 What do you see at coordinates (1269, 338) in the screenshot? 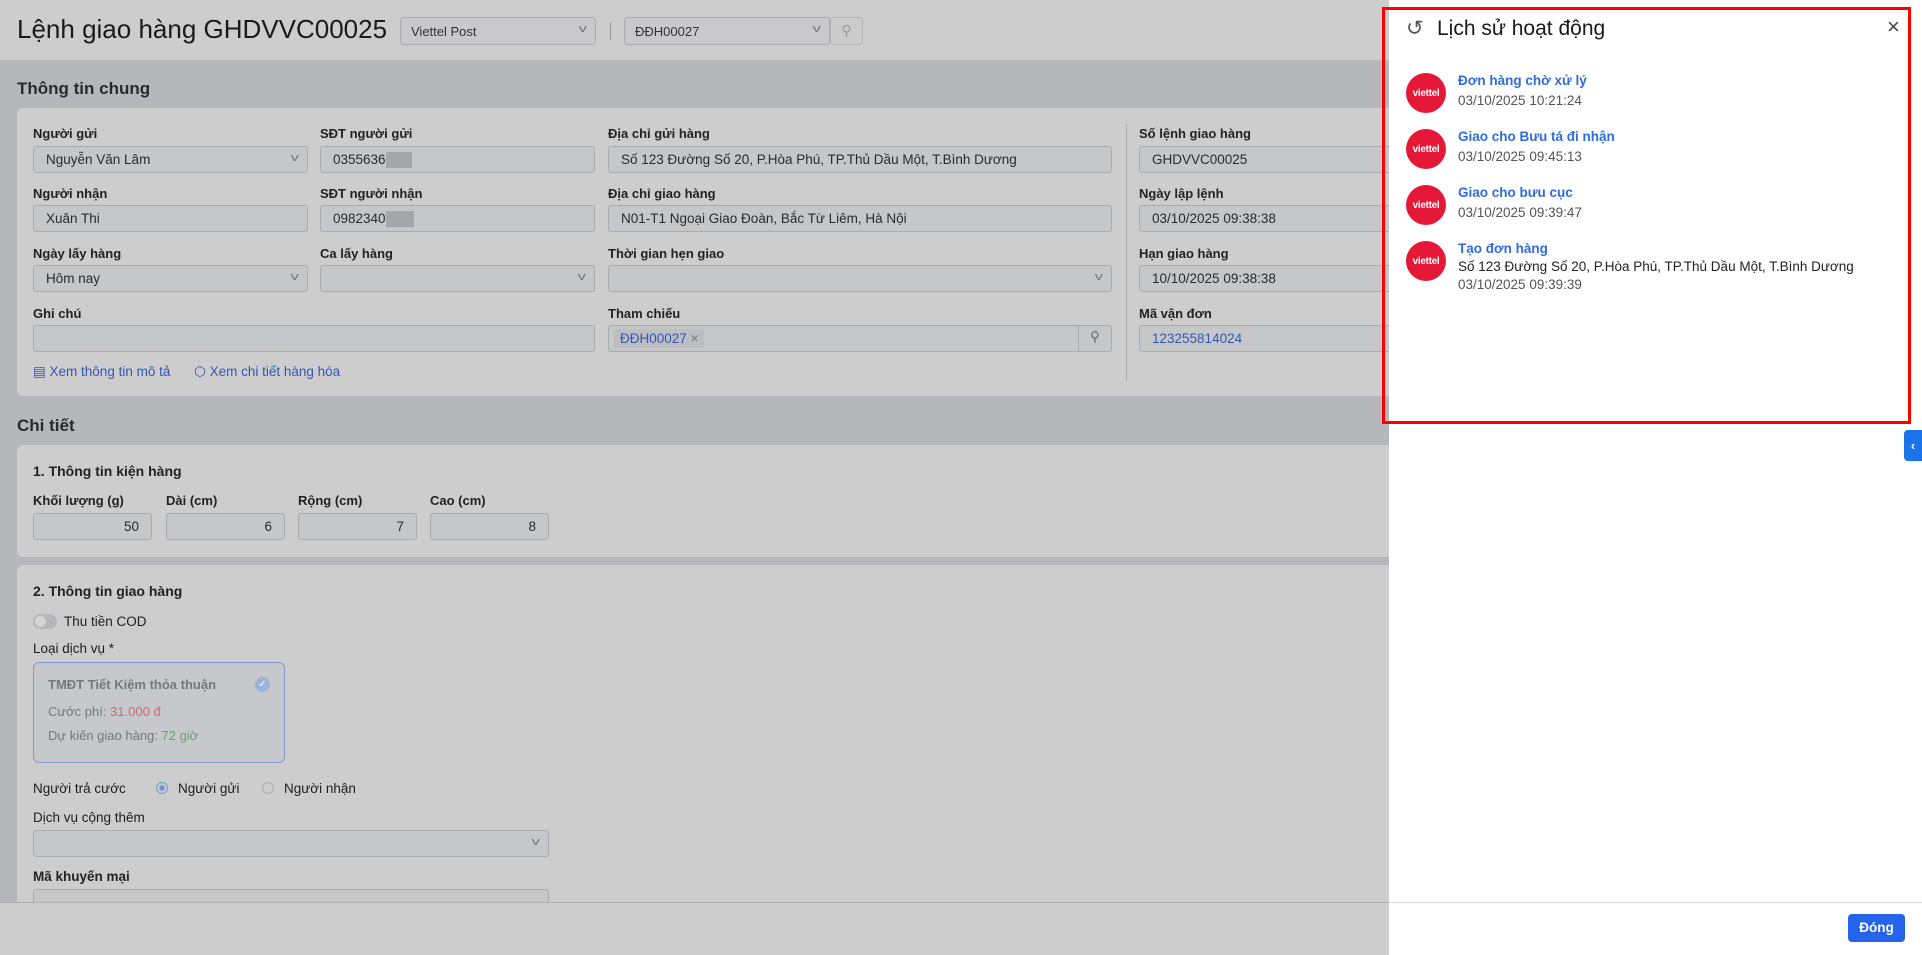
I see `tracking-link: 123255814024` at bounding box center [1269, 338].